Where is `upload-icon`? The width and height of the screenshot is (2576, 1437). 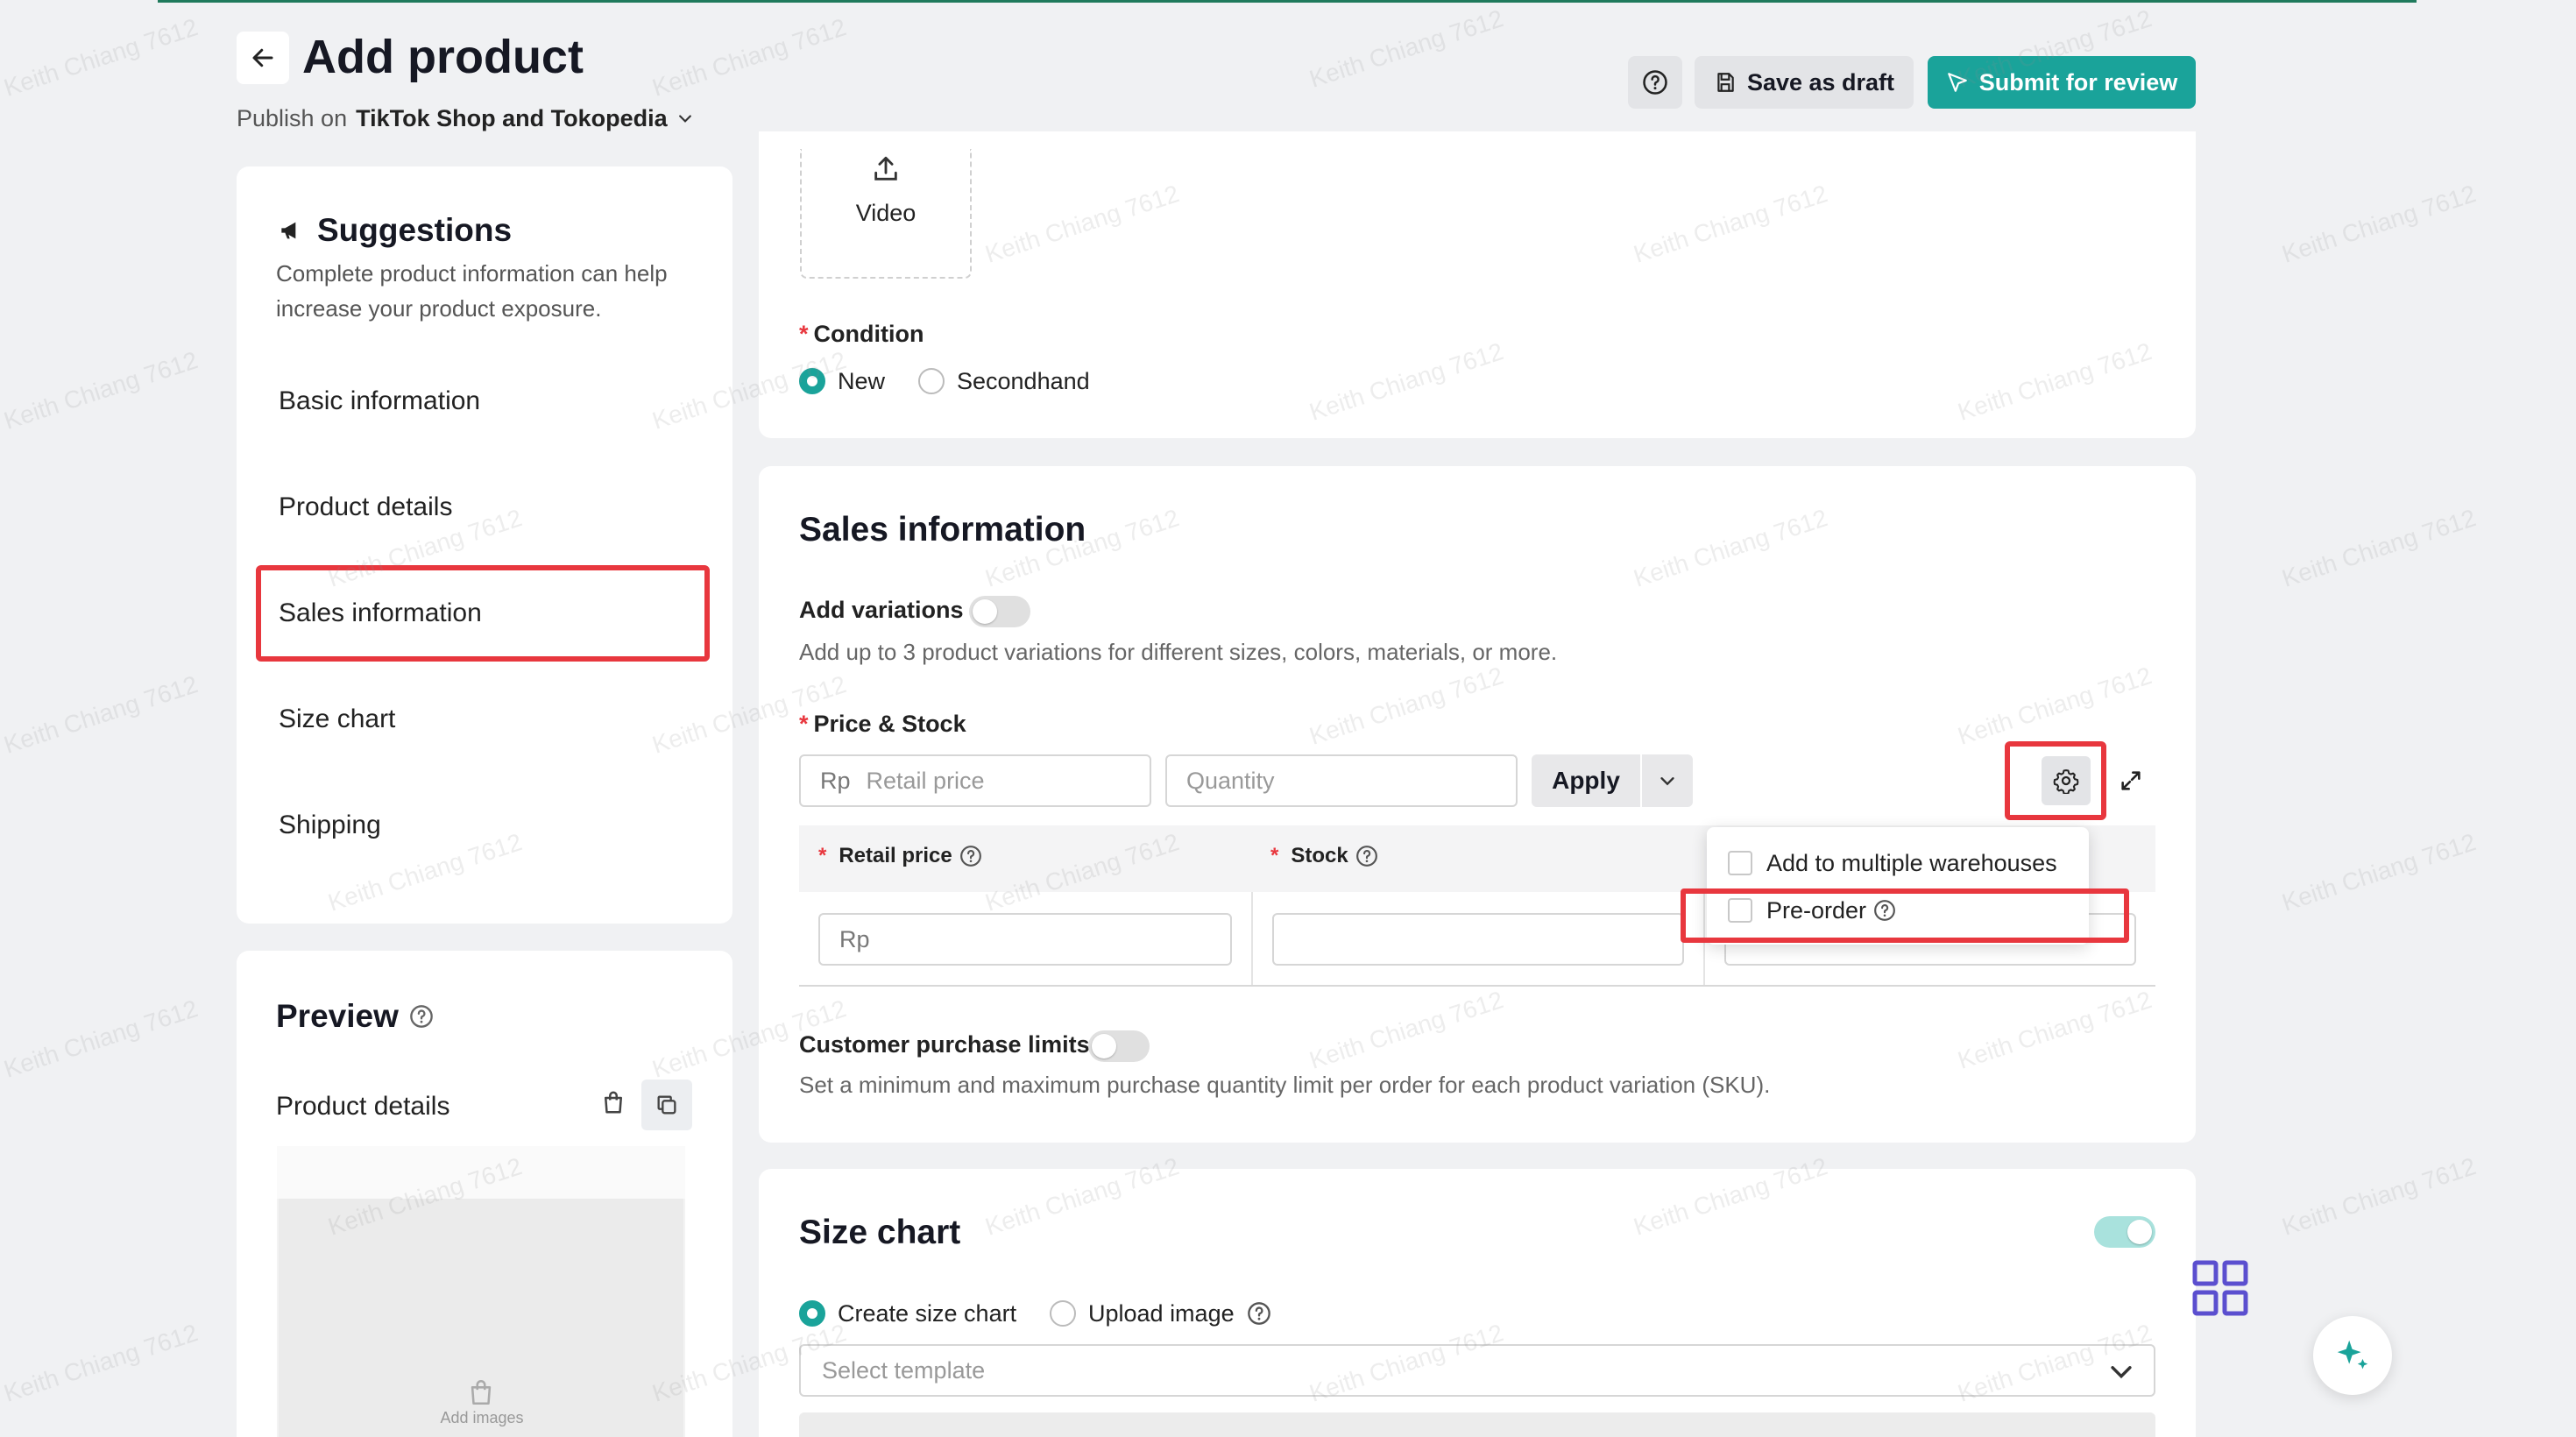
upload-icon is located at coordinates (885, 168).